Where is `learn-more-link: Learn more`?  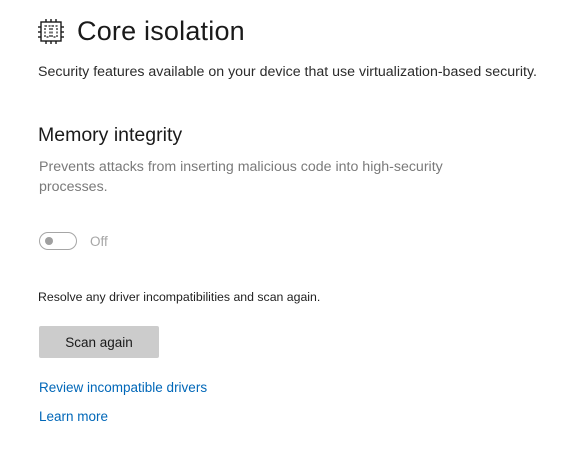 learn-more-link: Learn more is located at coordinates (73, 416).